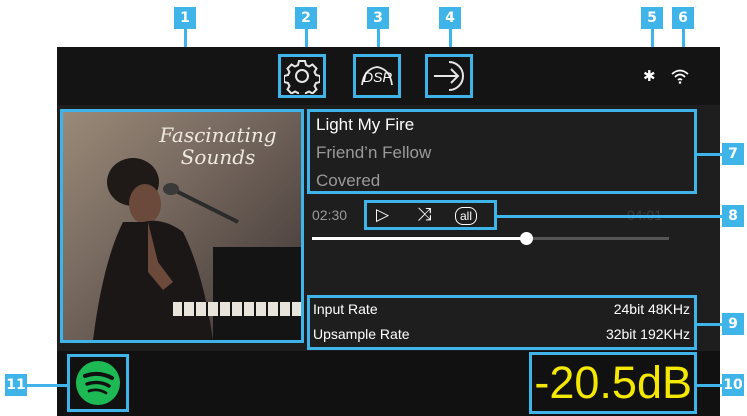 This screenshot has height=416, width=747. I want to click on play-button: ▷, so click(382, 215).